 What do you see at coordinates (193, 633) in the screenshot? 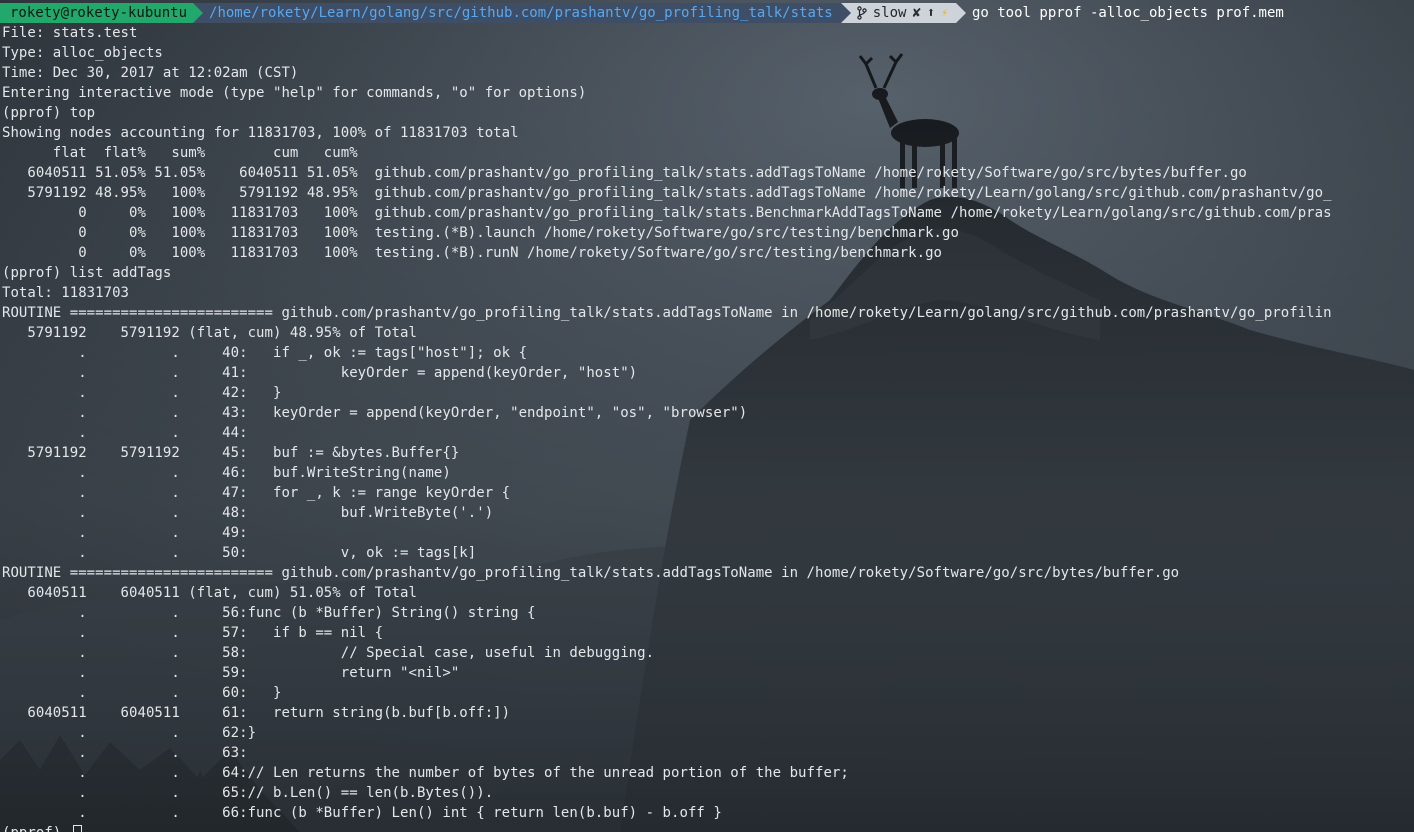
I see `output-line: . . 57: if b == nil {` at bounding box center [193, 633].